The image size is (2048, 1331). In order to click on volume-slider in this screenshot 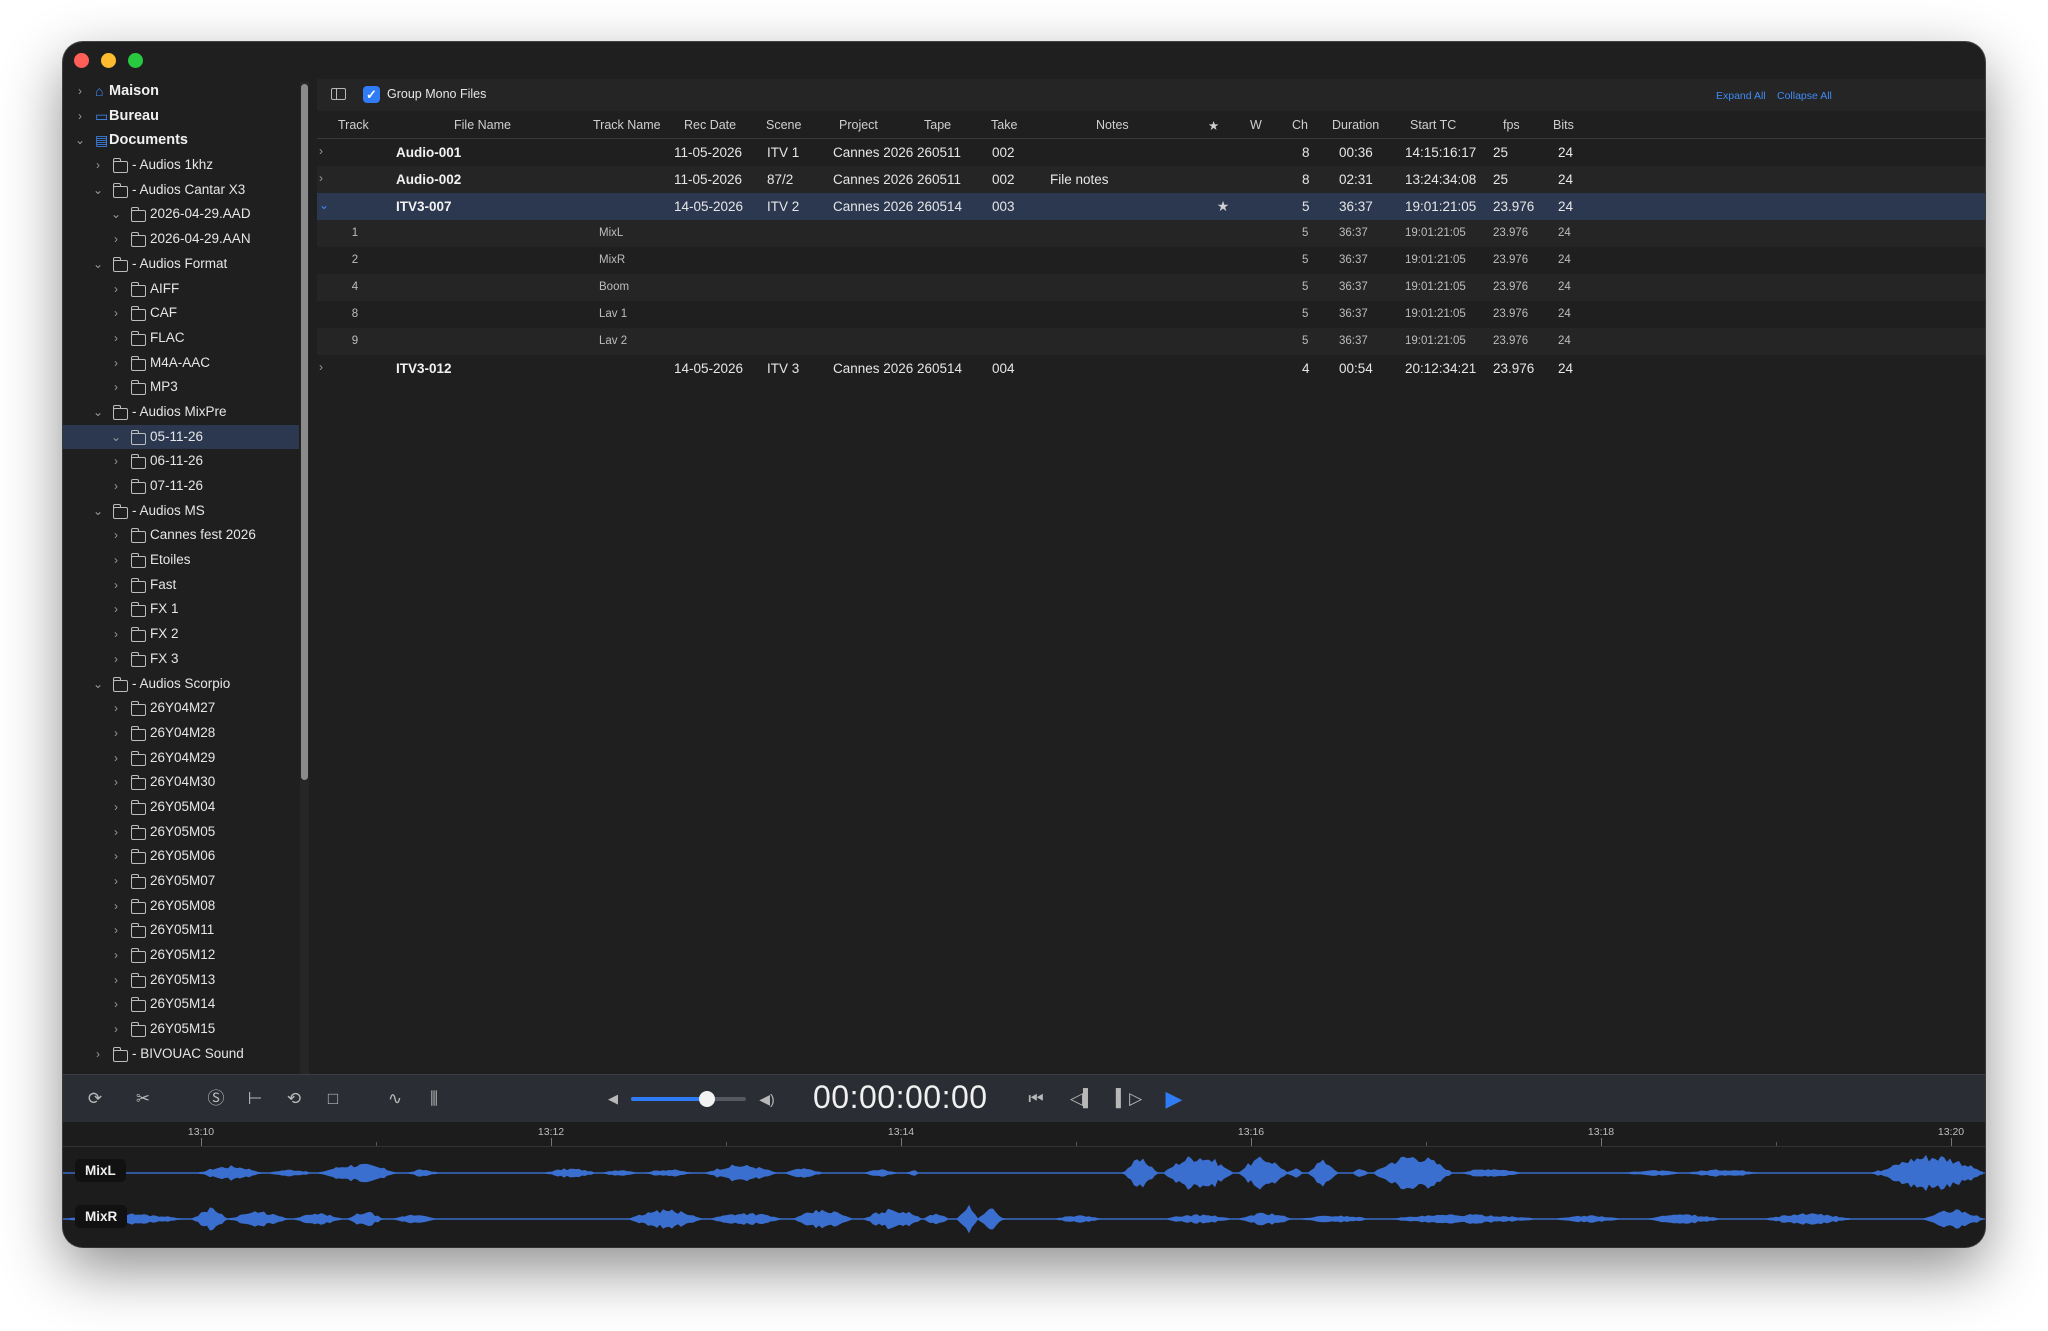, I will do `click(688, 1099)`.